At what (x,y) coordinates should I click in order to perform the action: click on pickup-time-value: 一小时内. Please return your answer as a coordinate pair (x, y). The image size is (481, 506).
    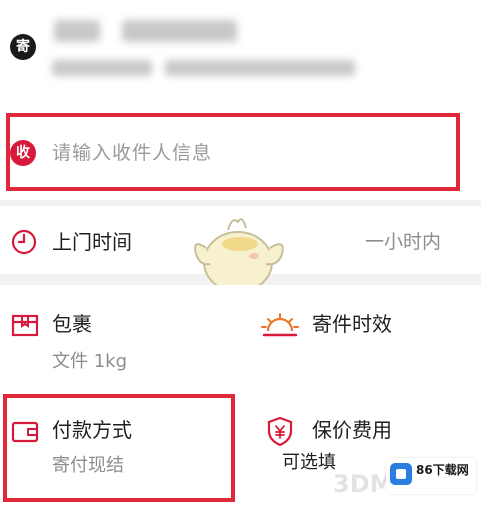
    Looking at the image, I should click on (403, 242).